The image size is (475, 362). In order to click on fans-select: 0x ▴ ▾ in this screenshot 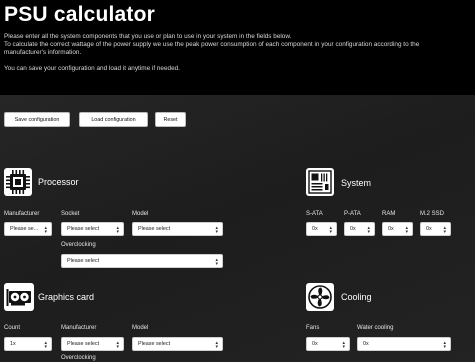, I will do `click(328, 344)`.